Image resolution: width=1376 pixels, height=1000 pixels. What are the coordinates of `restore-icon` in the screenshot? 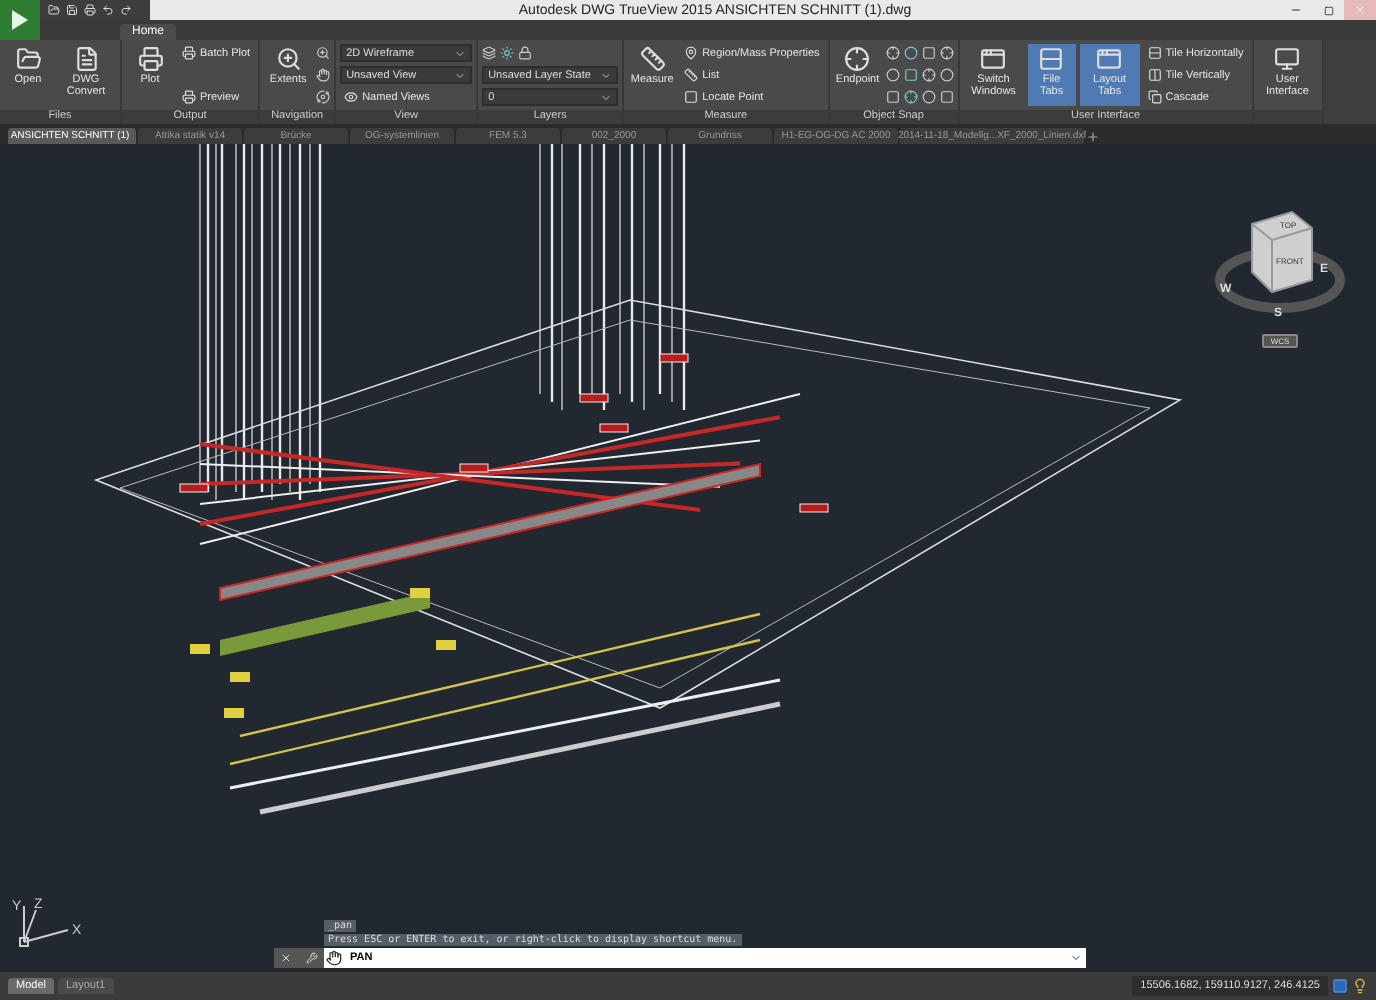 It's located at (1328, 10).